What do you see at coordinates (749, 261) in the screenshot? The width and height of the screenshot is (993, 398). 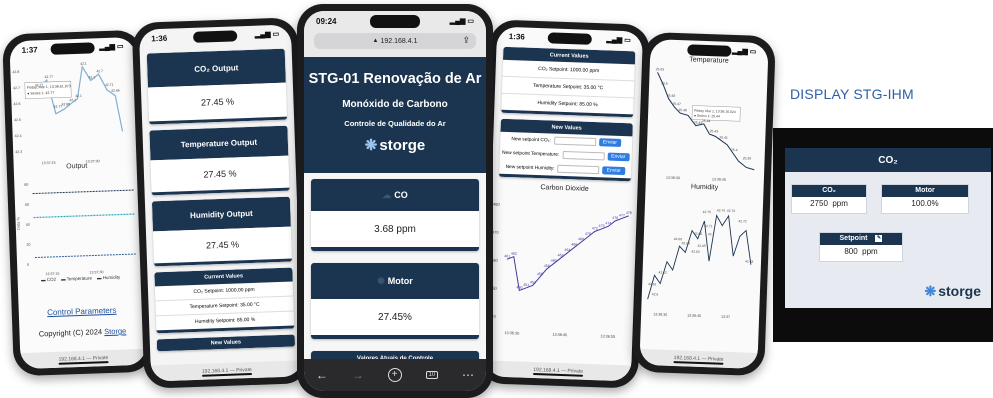 I see `point-label: 42.63` at bounding box center [749, 261].